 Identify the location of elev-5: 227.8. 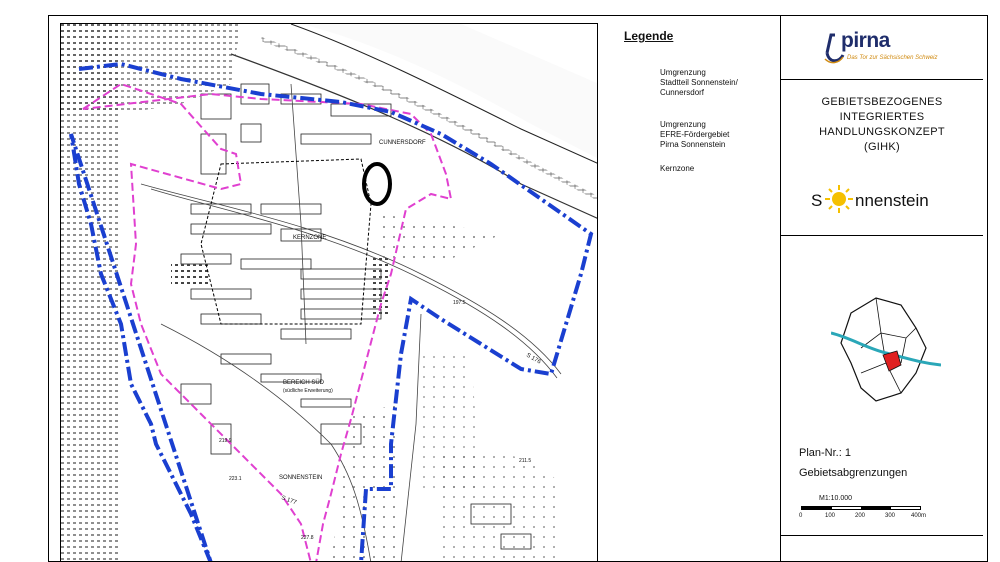
(307, 538).